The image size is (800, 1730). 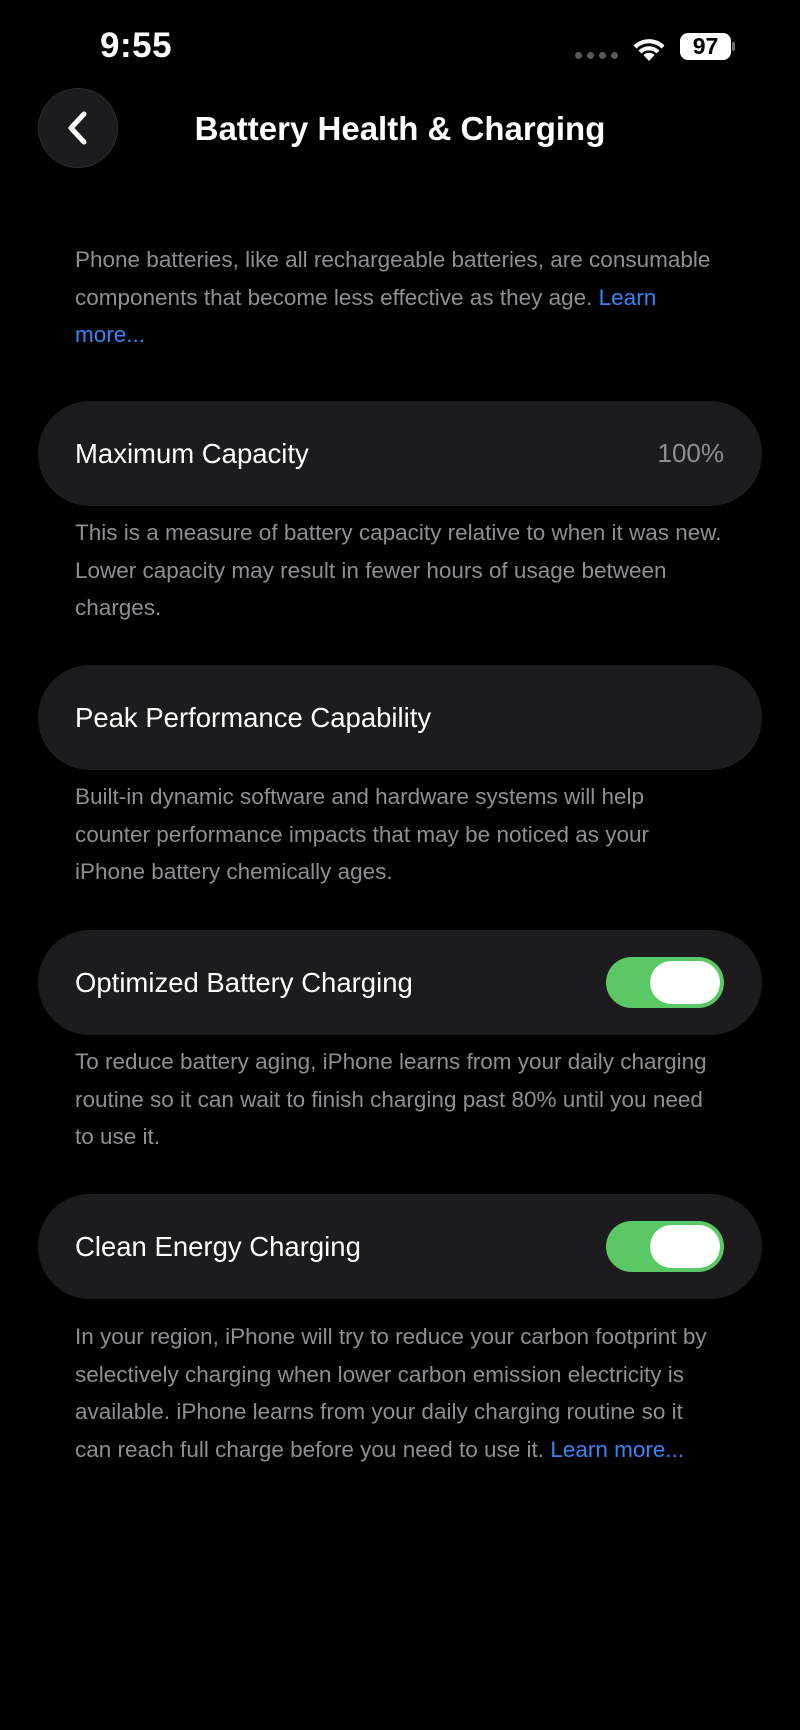 I want to click on battery-icon: 97, so click(x=707, y=46).